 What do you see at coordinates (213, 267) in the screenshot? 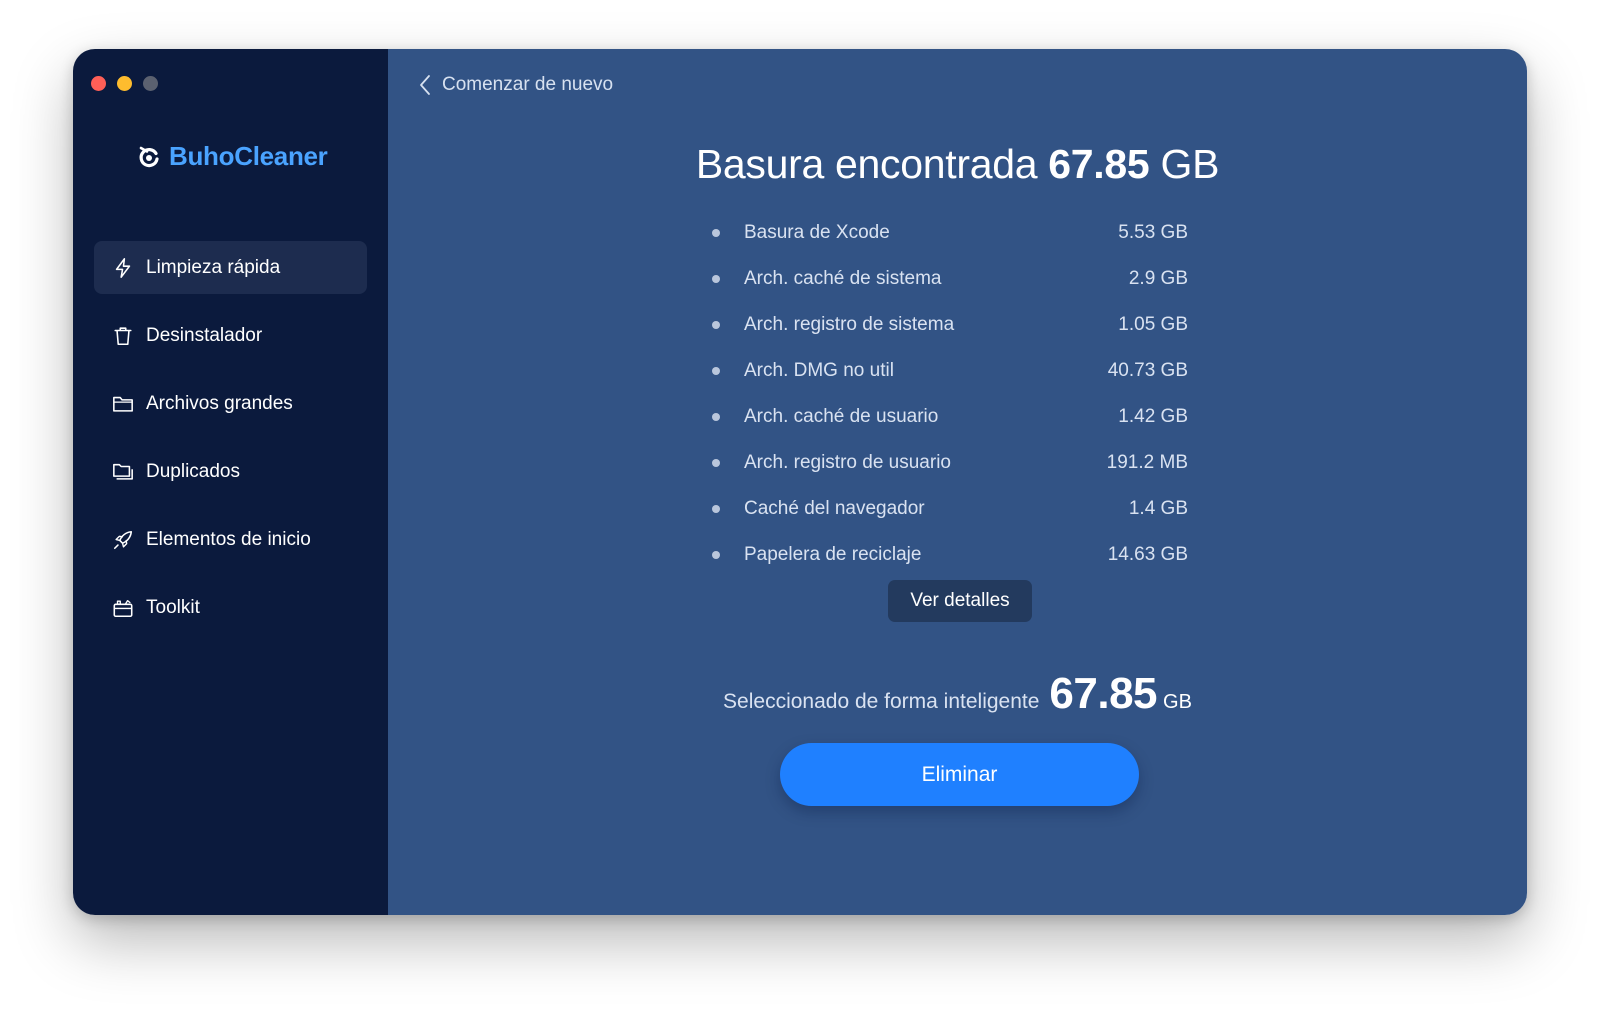
I see `sidebar-item-label: Limpieza rápida` at bounding box center [213, 267].